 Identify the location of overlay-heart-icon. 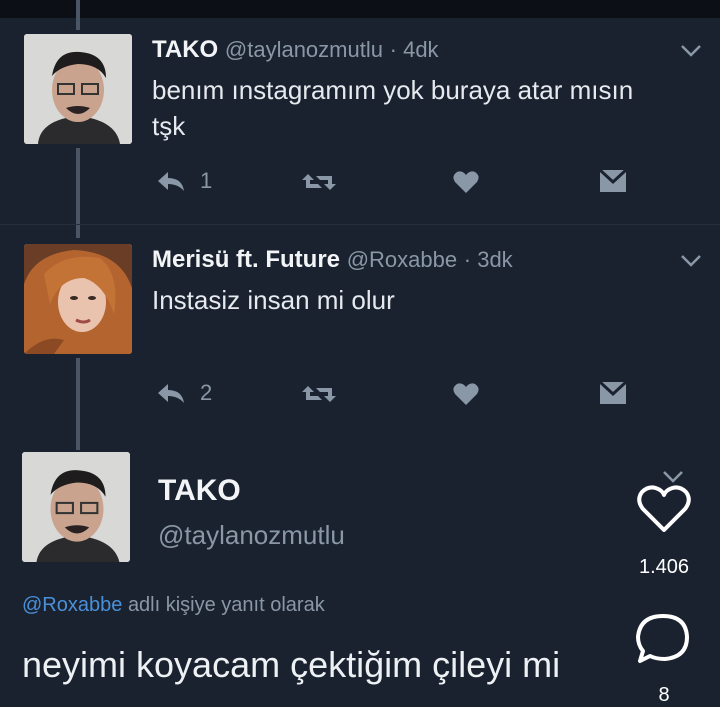
(664, 509).